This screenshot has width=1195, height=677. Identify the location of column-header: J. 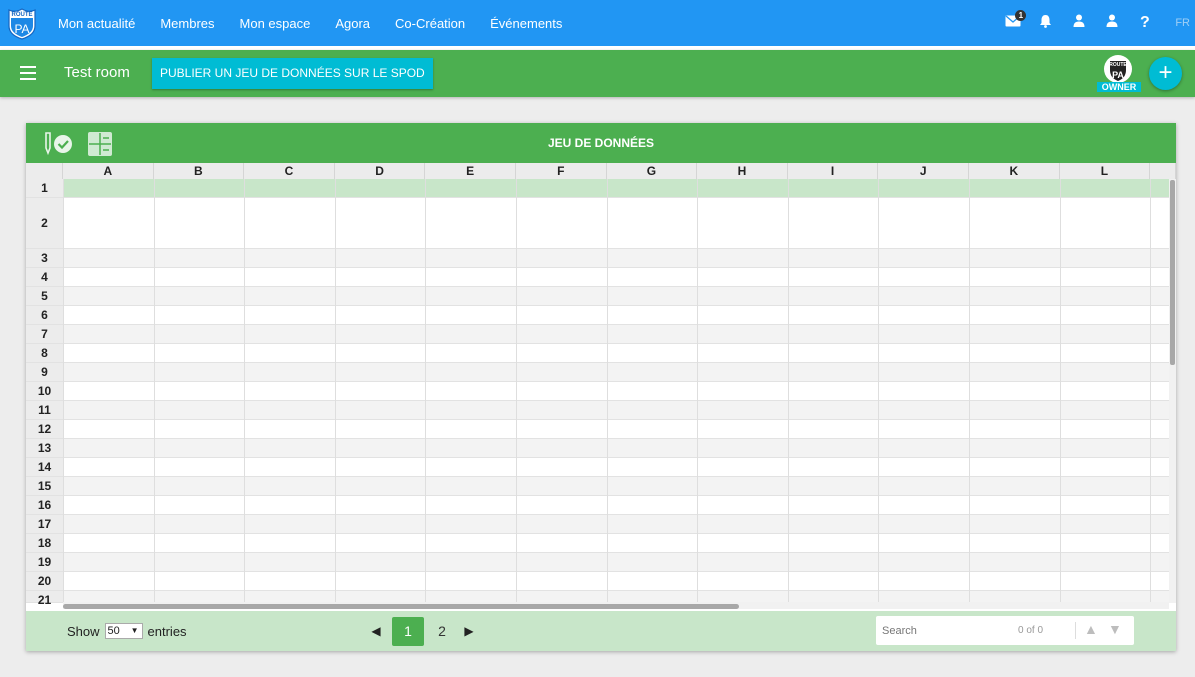
(923, 171).